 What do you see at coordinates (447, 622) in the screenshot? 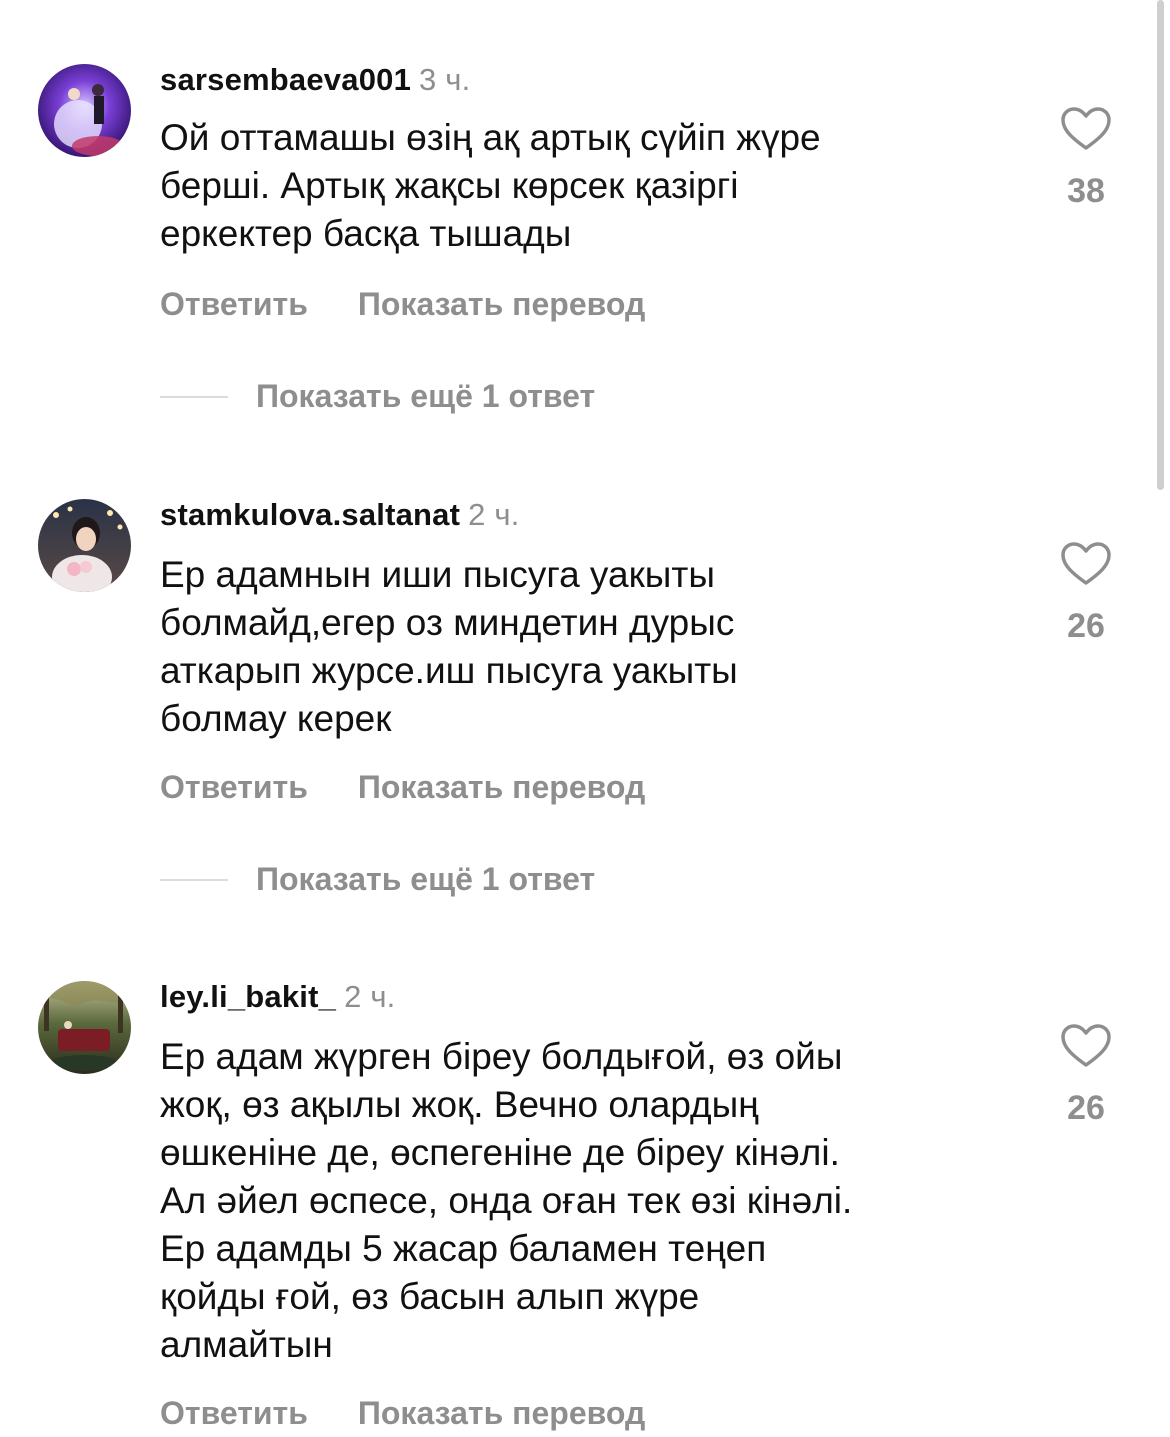
I see `comment-text-line: болмайд,егер оз миндетин дурыс` at bounding box center [447, 622].